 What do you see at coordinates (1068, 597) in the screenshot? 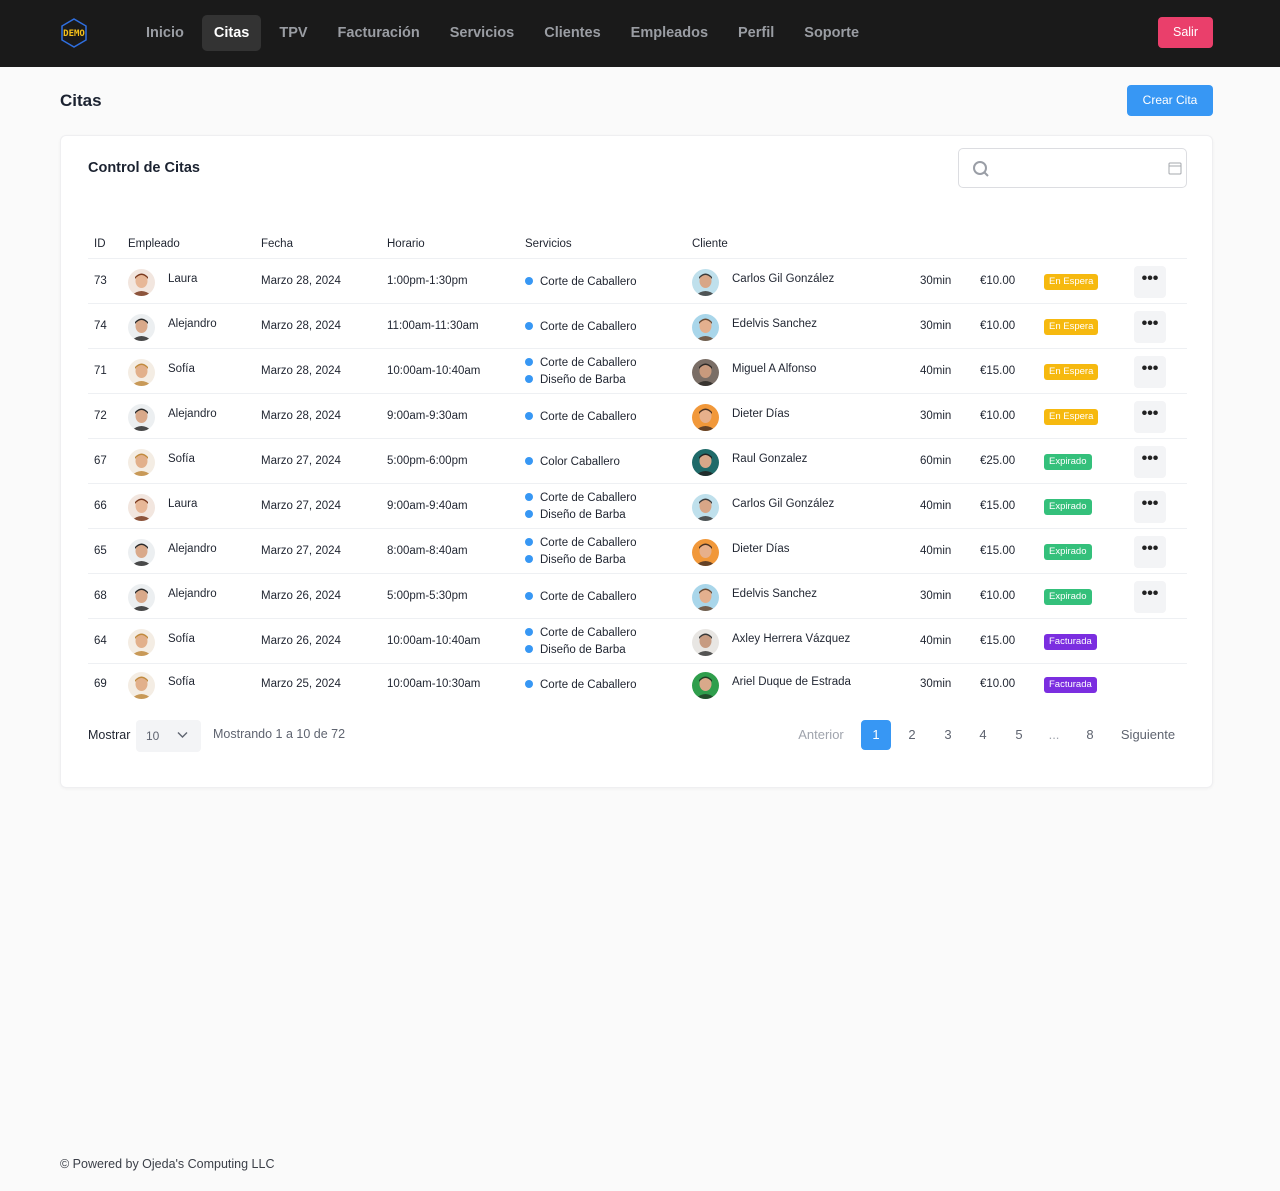
I see `status-badge-label: Expirado` at bounding box center [1068, 597].